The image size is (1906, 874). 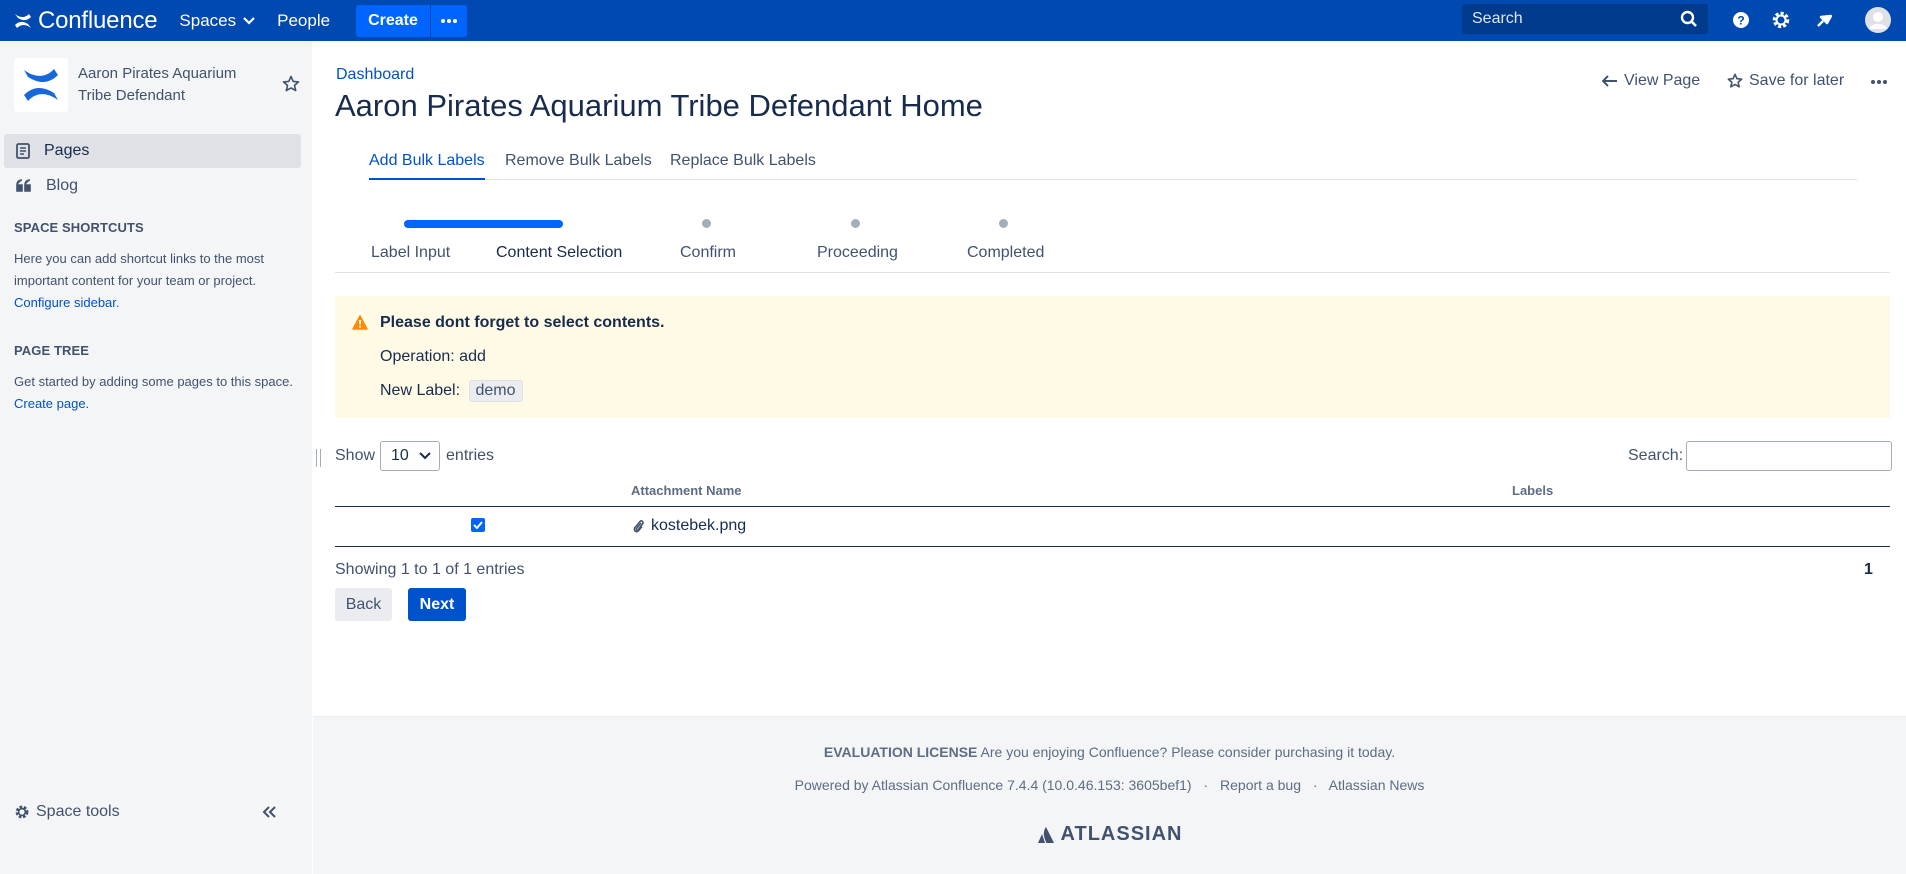 What do you see at coordinates (1003, 223) in the screenshot?
I see `step-dot-completed` at bounding box center [1003, 223].